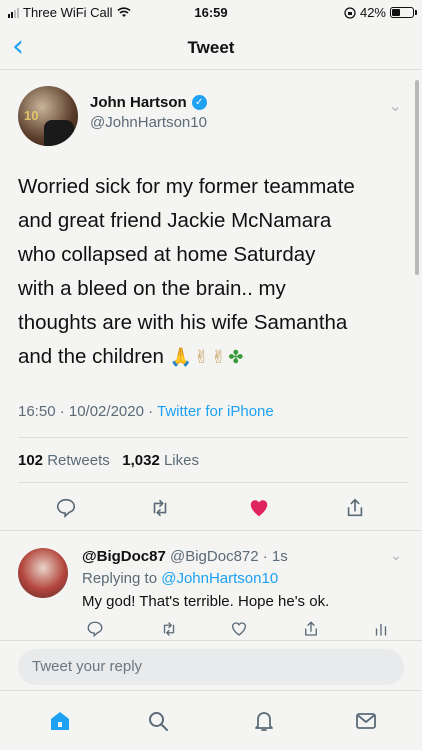 Image resolution: width=422 pixels, height=750 pixels. I want to click on home-icon, so click(60, 721).